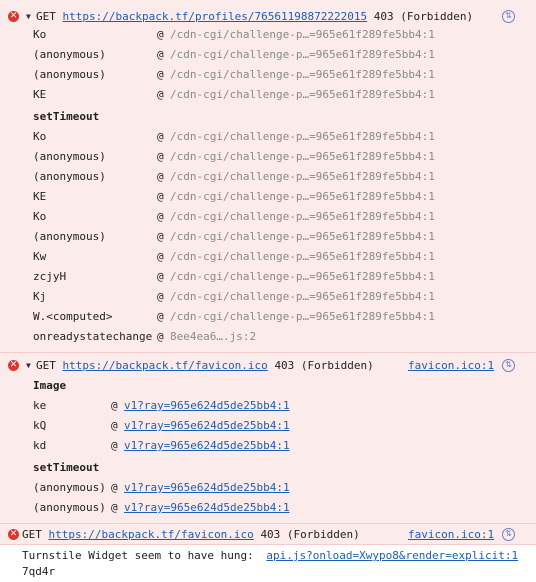 Image resolution: width=536 pixels, height=582 pixels. I want to click on log-message-tail: 7qd4r, so click(39, 571).